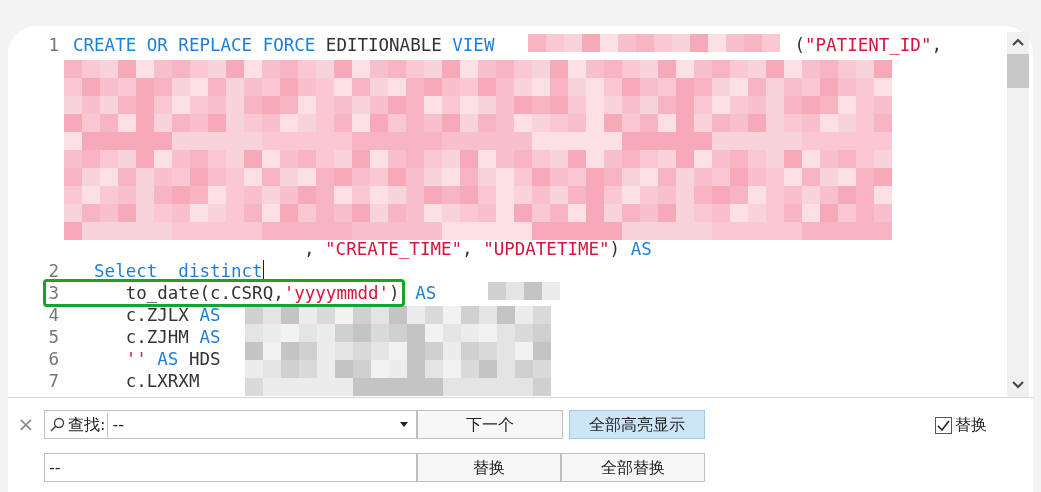 The image size is (1041, 492). What do you see at coordinates (53, 293) in the screenshot?
I see `line-number: 3` at bounding box center [53, 293].